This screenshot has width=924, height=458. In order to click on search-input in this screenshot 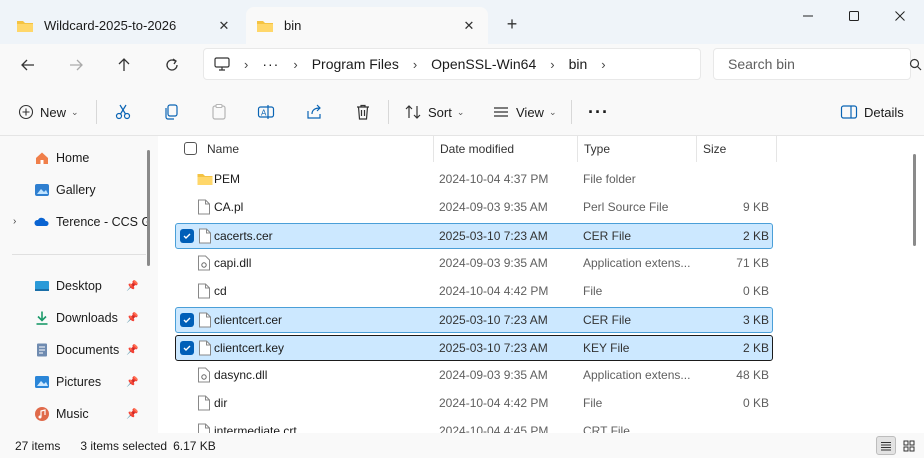, I will do `click(818, 64)`.